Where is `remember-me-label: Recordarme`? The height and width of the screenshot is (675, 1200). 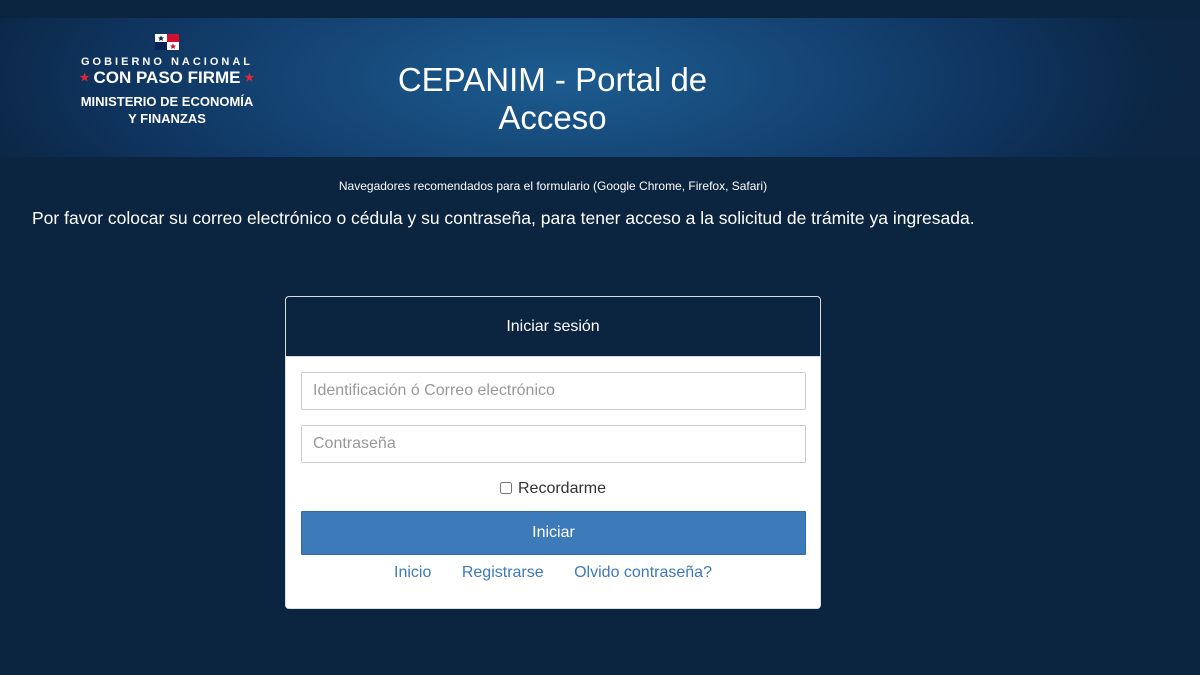
remember-me-label: Recordarme is located at coordinates (562, 488).